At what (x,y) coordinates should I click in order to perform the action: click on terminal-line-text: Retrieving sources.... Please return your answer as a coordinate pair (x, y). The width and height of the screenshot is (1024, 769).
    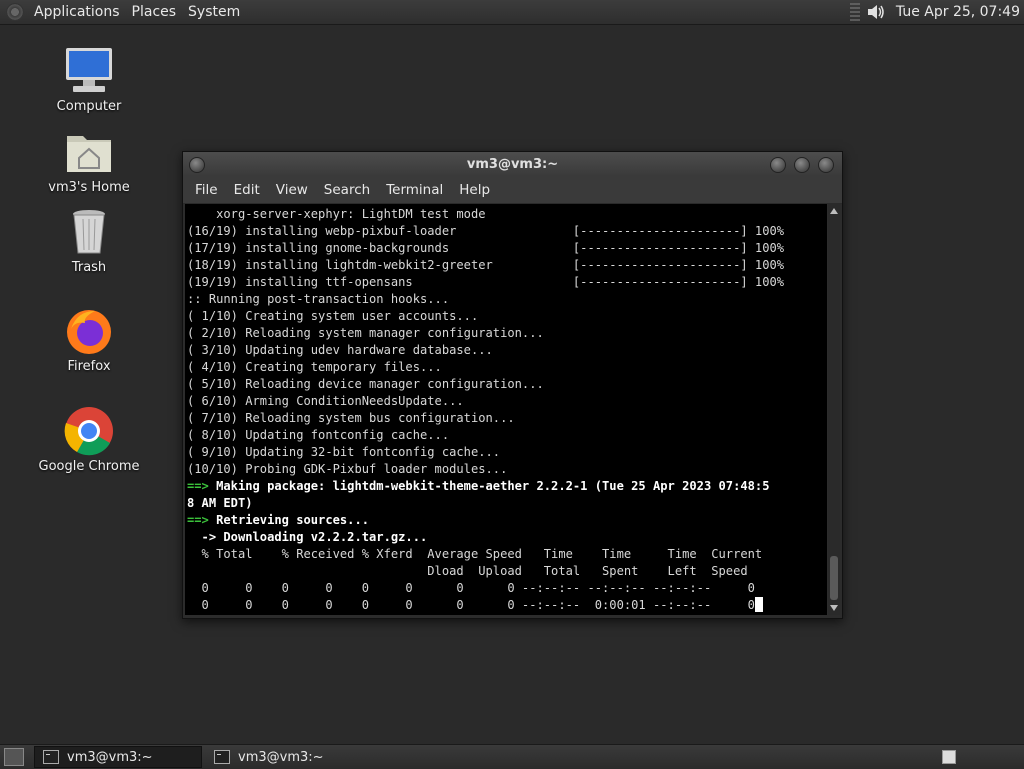
    Looking at the image, I should click on (289, 520).